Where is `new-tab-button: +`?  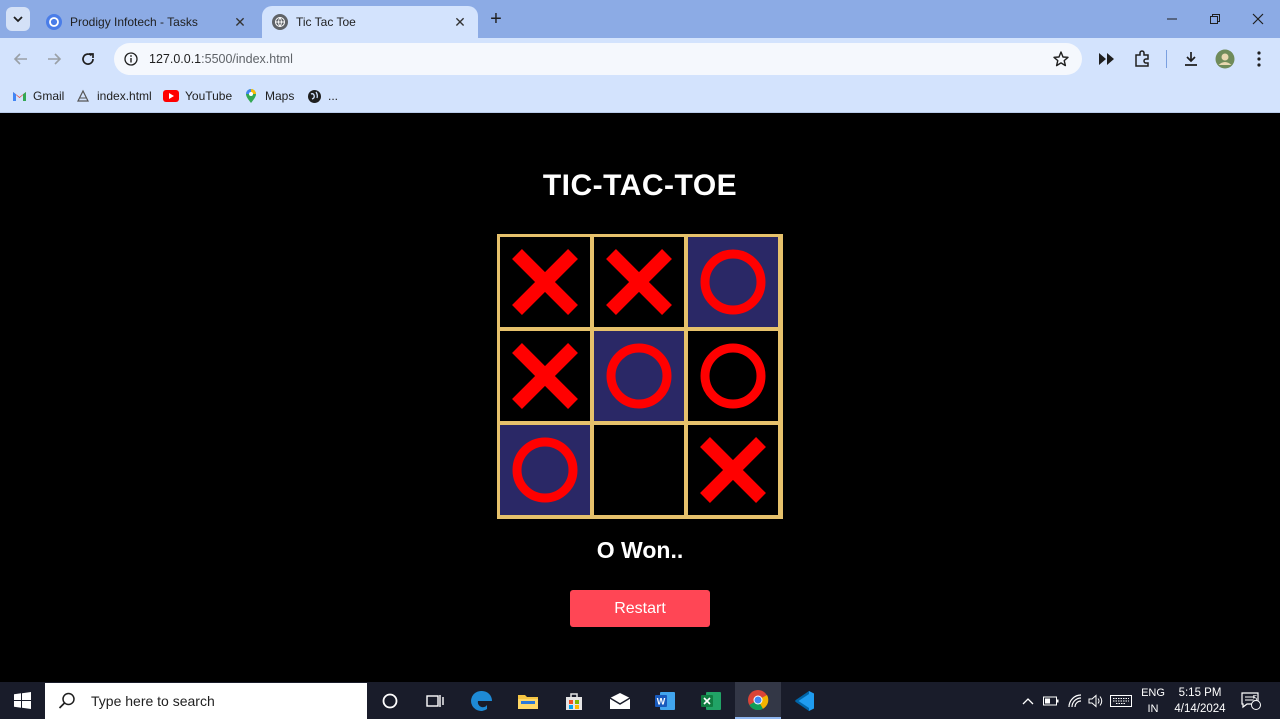 new-tab-button: + is located at coordinates (496, 19).